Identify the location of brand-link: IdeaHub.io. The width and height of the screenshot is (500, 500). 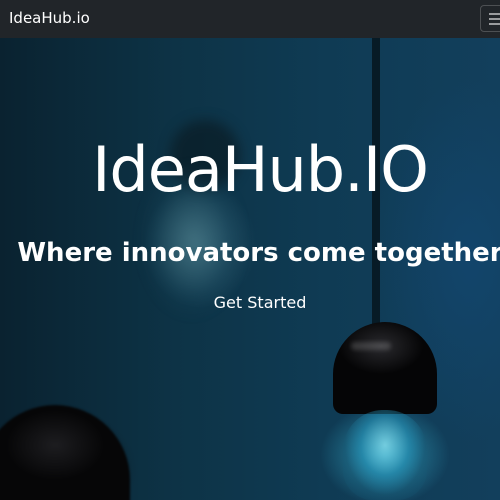
(49, 18).